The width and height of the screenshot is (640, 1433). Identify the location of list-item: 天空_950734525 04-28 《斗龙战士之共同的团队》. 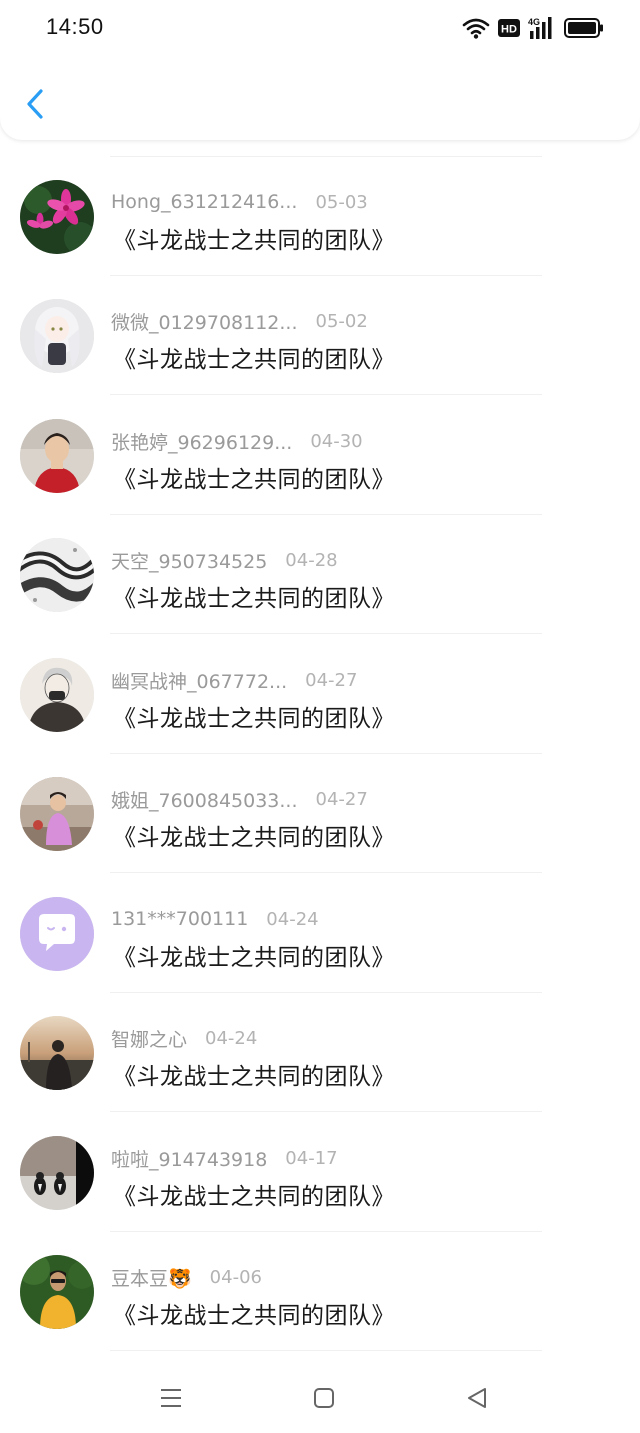
(320, 574).